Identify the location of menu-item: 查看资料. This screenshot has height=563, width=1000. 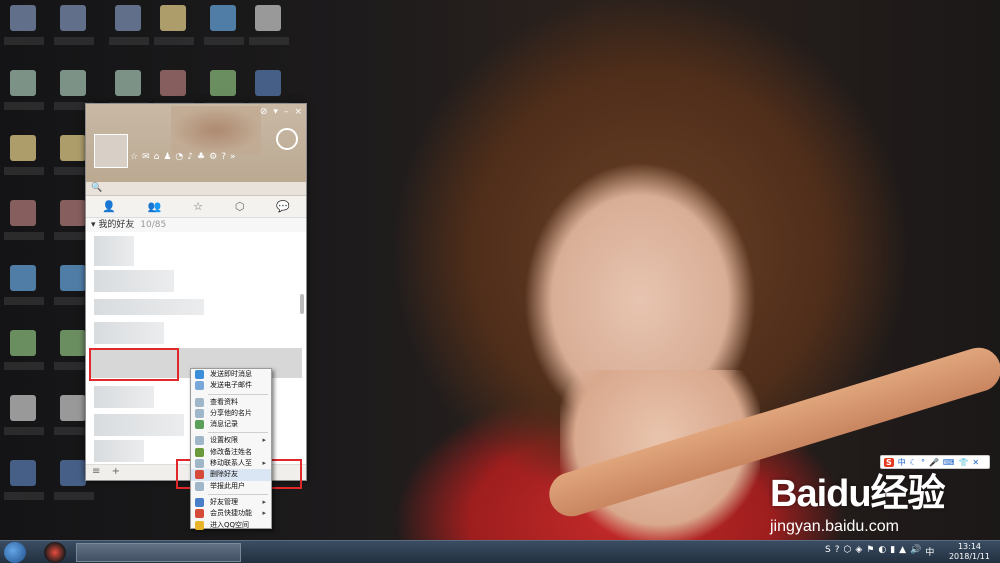
(231, 402).